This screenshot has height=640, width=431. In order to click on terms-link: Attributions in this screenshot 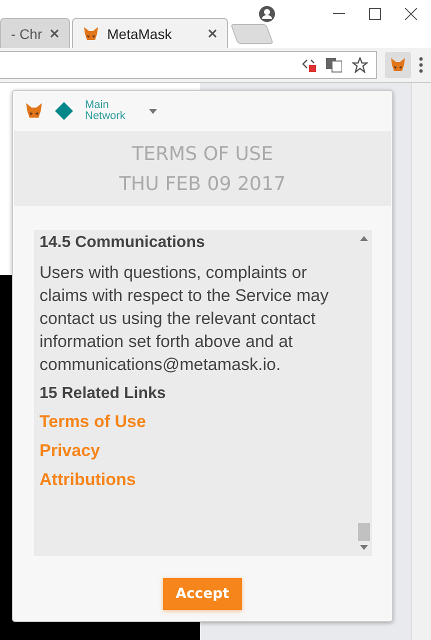, I will do `click(88, 480)`.